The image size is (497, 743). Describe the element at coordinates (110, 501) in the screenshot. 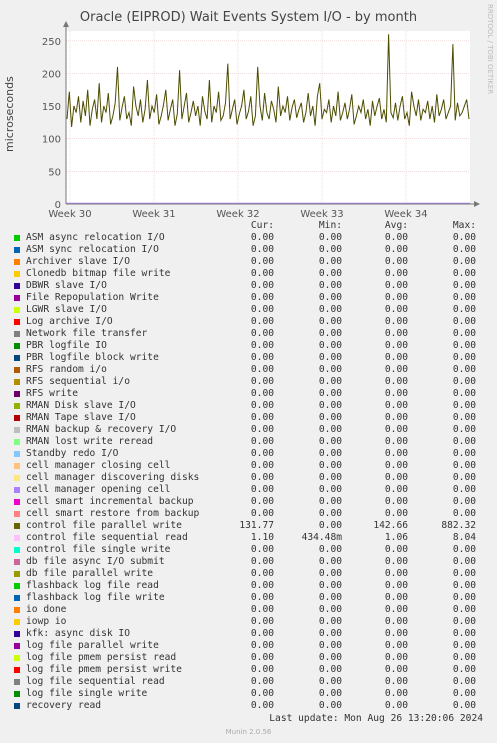

I see `legend-label: cell smart incremental backup` at that location.